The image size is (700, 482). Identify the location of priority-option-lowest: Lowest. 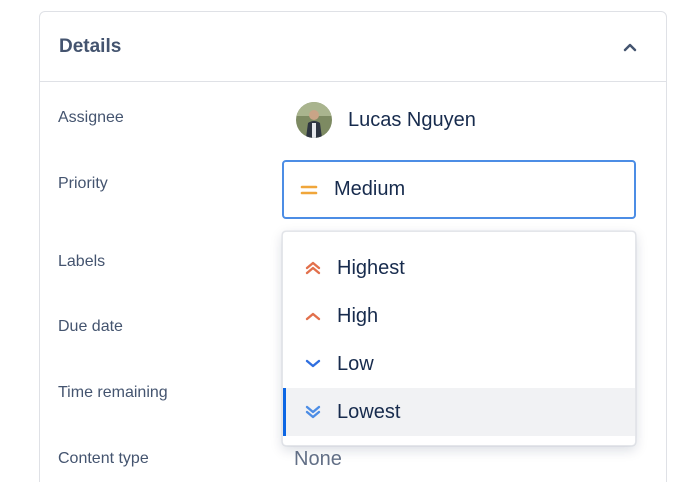
(459, 412).